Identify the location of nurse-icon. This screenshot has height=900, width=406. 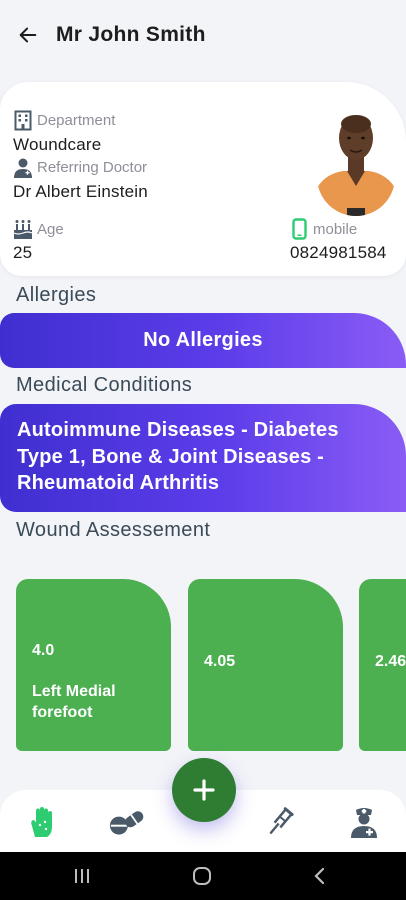
(364, 823).